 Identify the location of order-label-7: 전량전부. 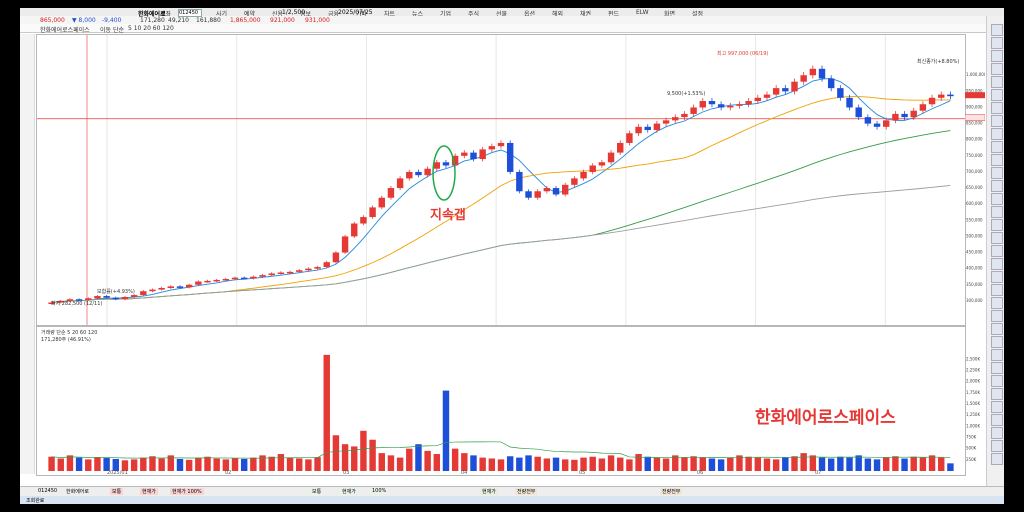
(526, 491).